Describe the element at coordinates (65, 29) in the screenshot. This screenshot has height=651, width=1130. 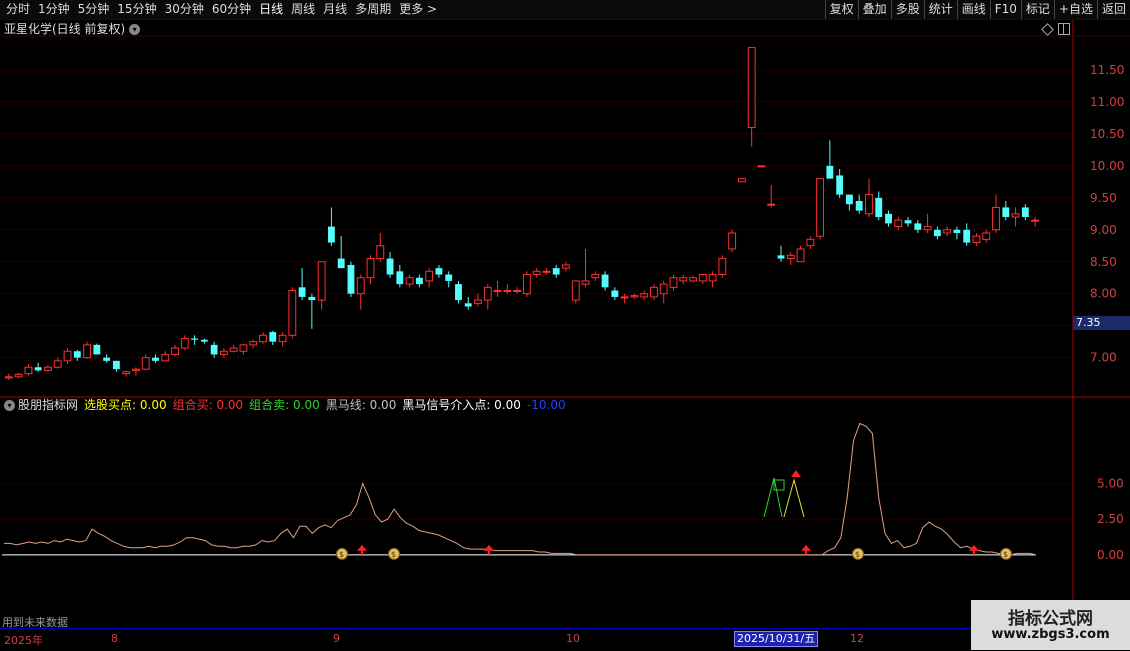
I see `stock-title: 亚星化学(日线 前复权)` at that location.